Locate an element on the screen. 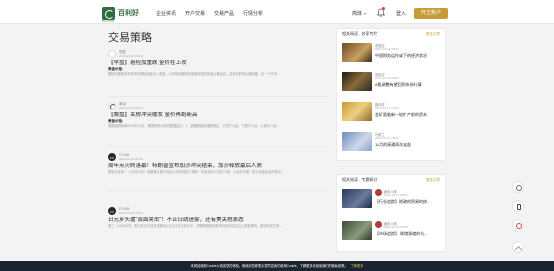 This screenshot has height=271, width=554. customer-service-button is located at coordinates (518, 225).